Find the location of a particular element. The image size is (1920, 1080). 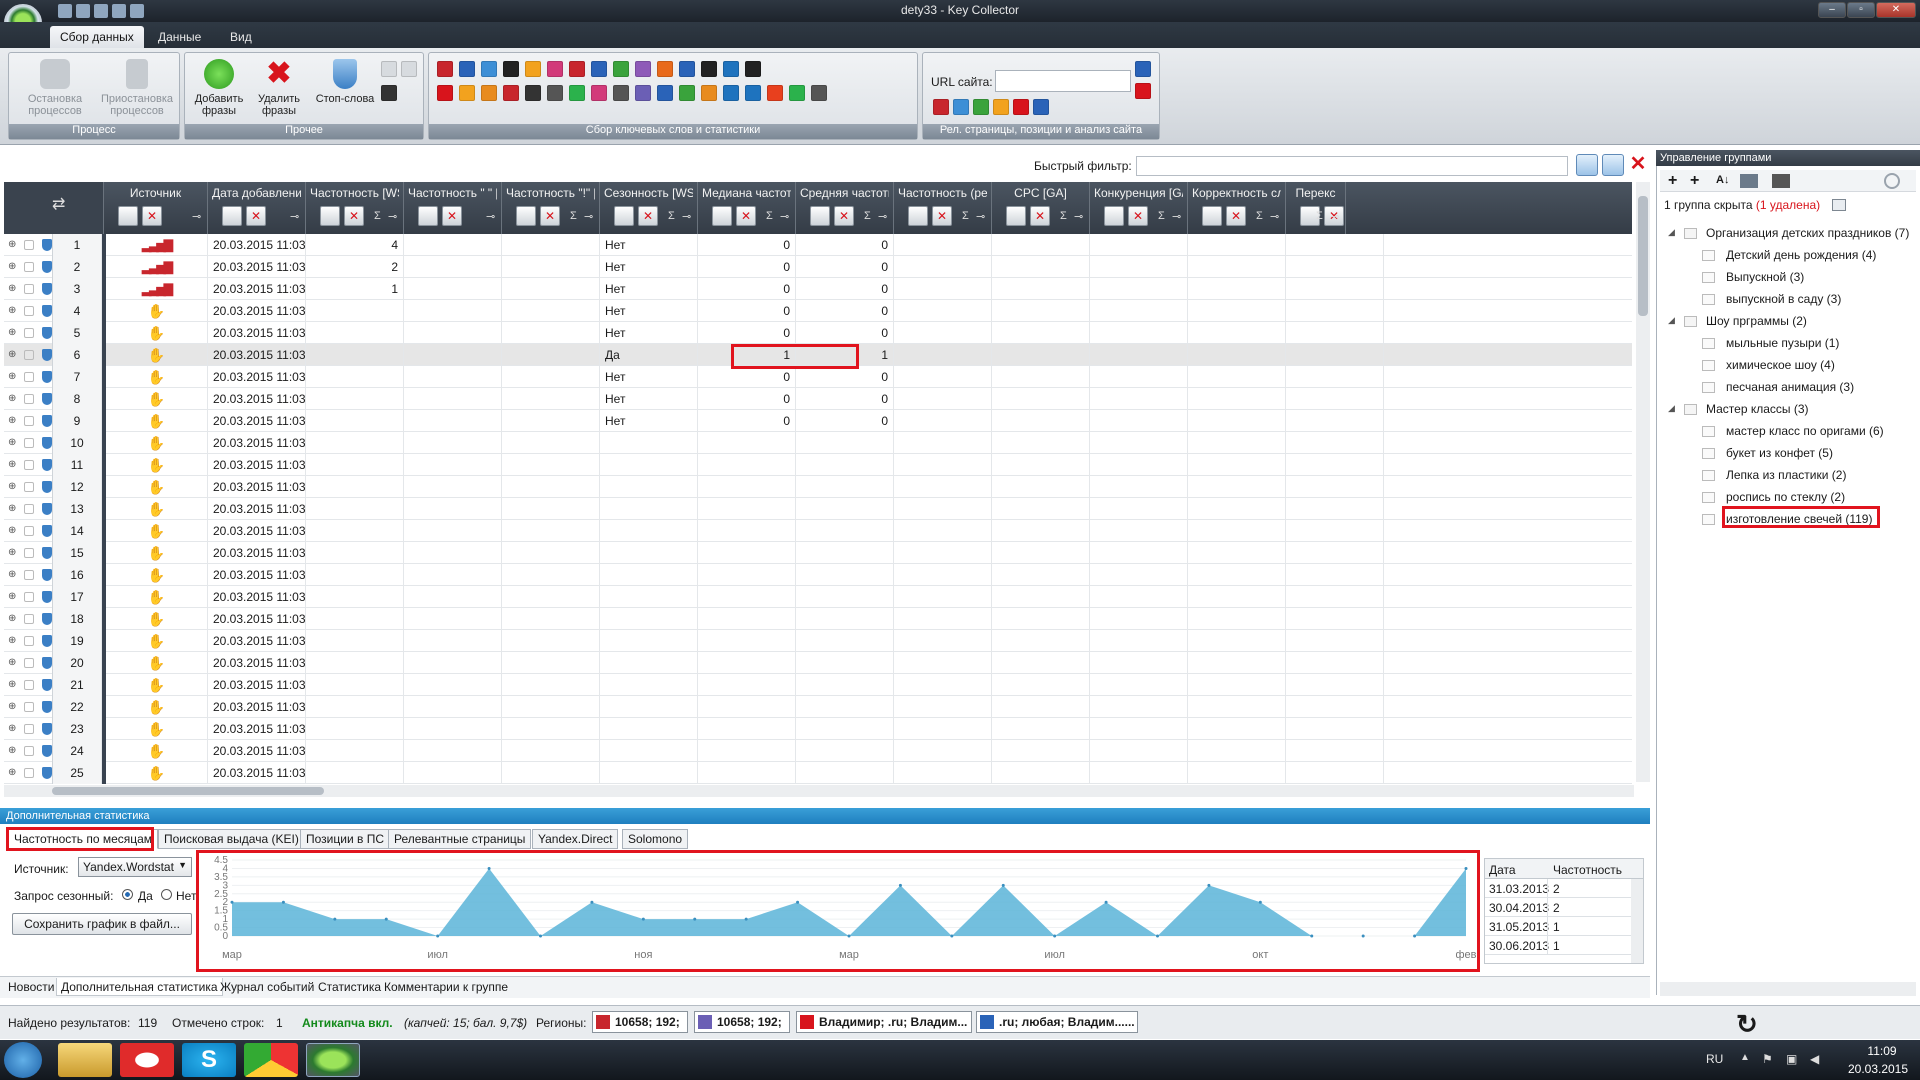

subgroup-item: Лепка из пластики (2) is located at coordinates (1786, 475).